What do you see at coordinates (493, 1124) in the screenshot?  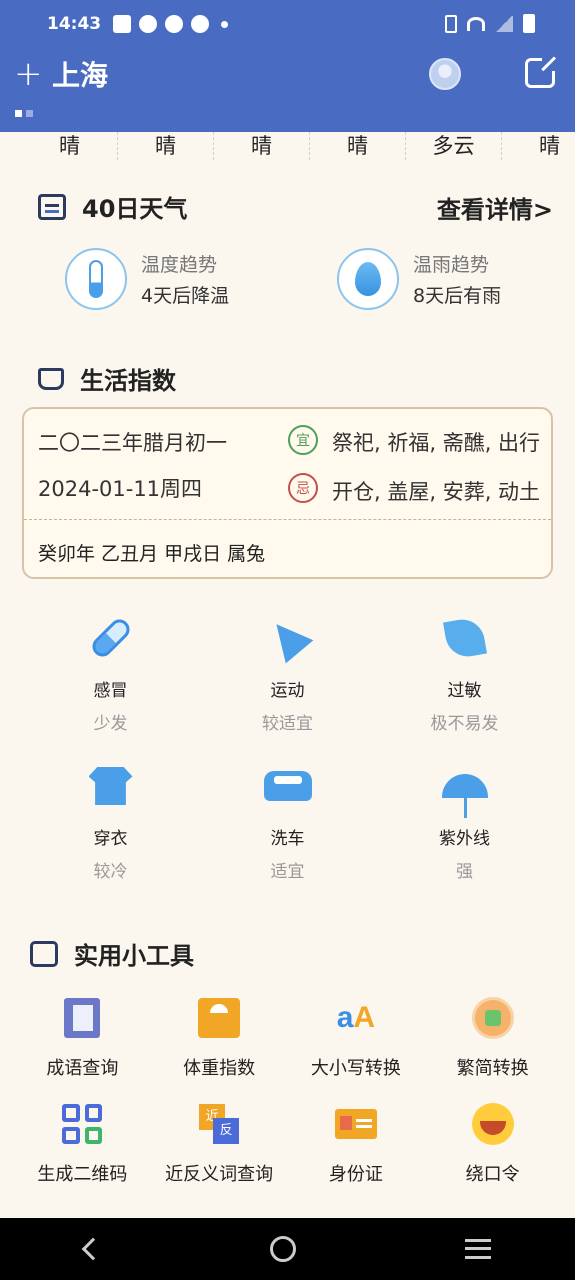 I see `laughing-face-icon` at bounding box center [493, 1124].